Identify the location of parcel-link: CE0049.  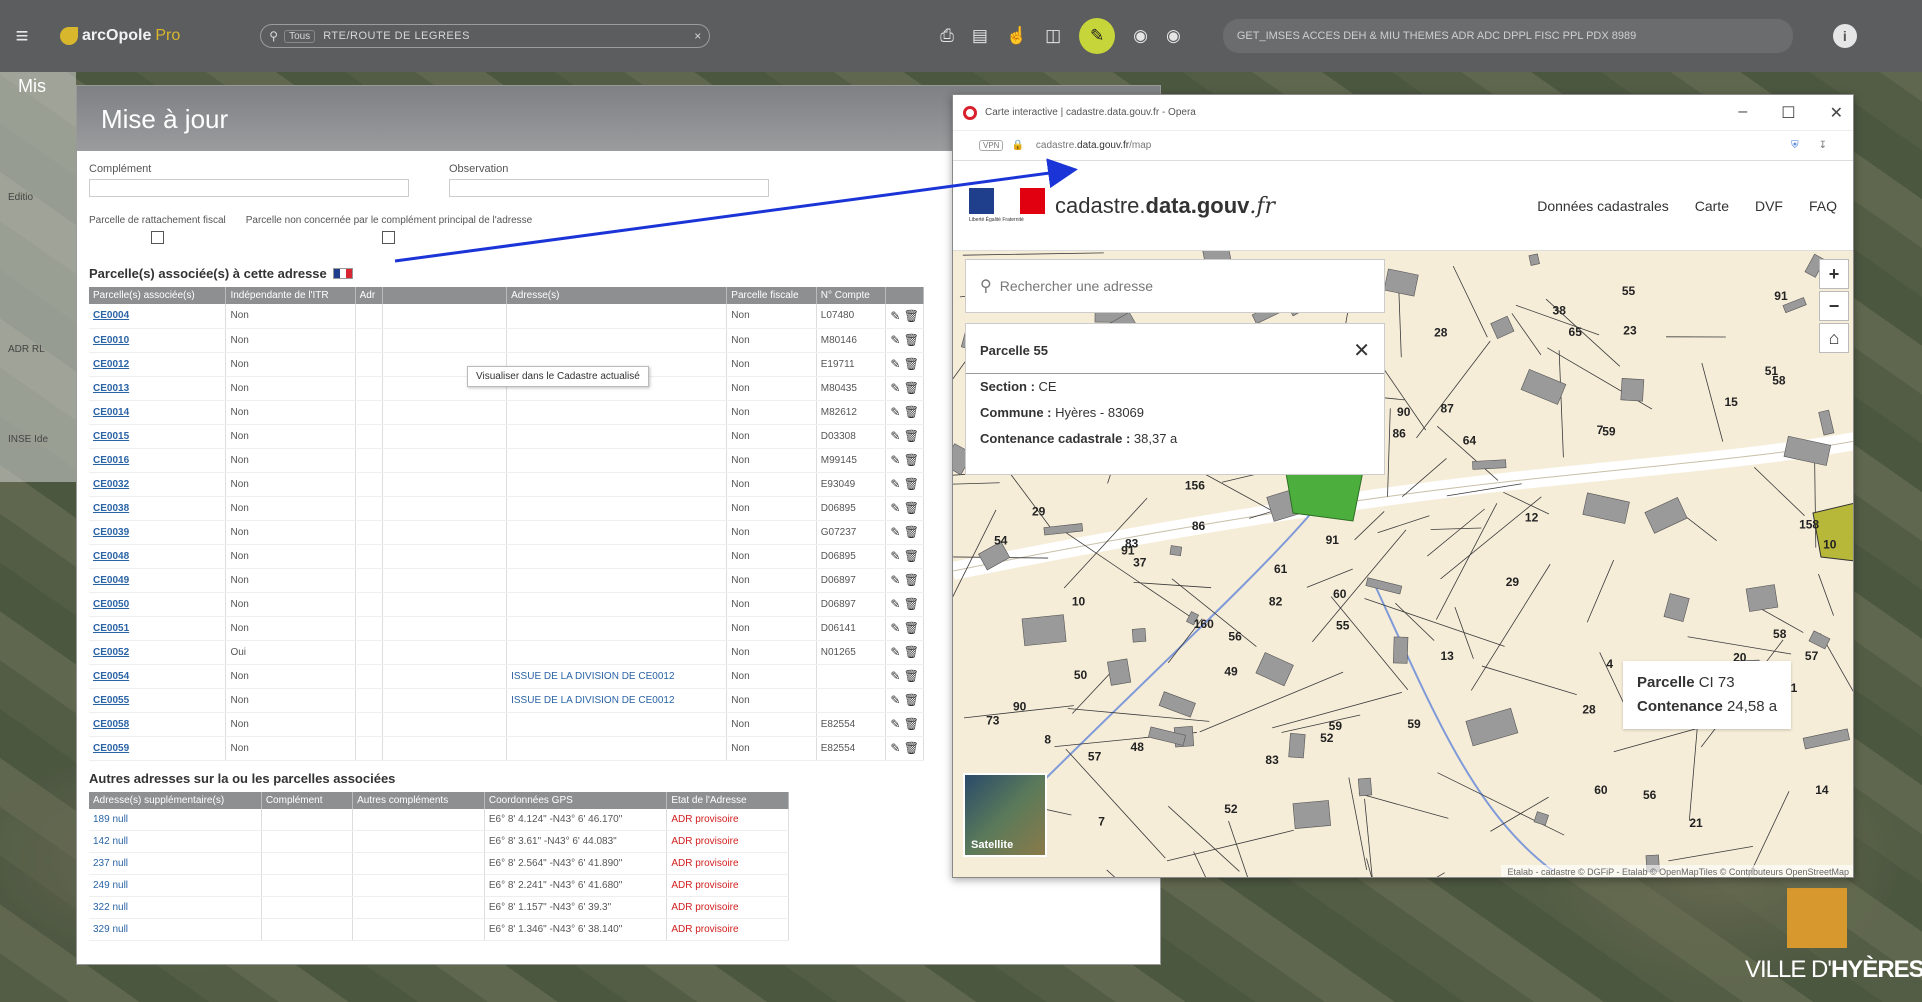
(158, 580).